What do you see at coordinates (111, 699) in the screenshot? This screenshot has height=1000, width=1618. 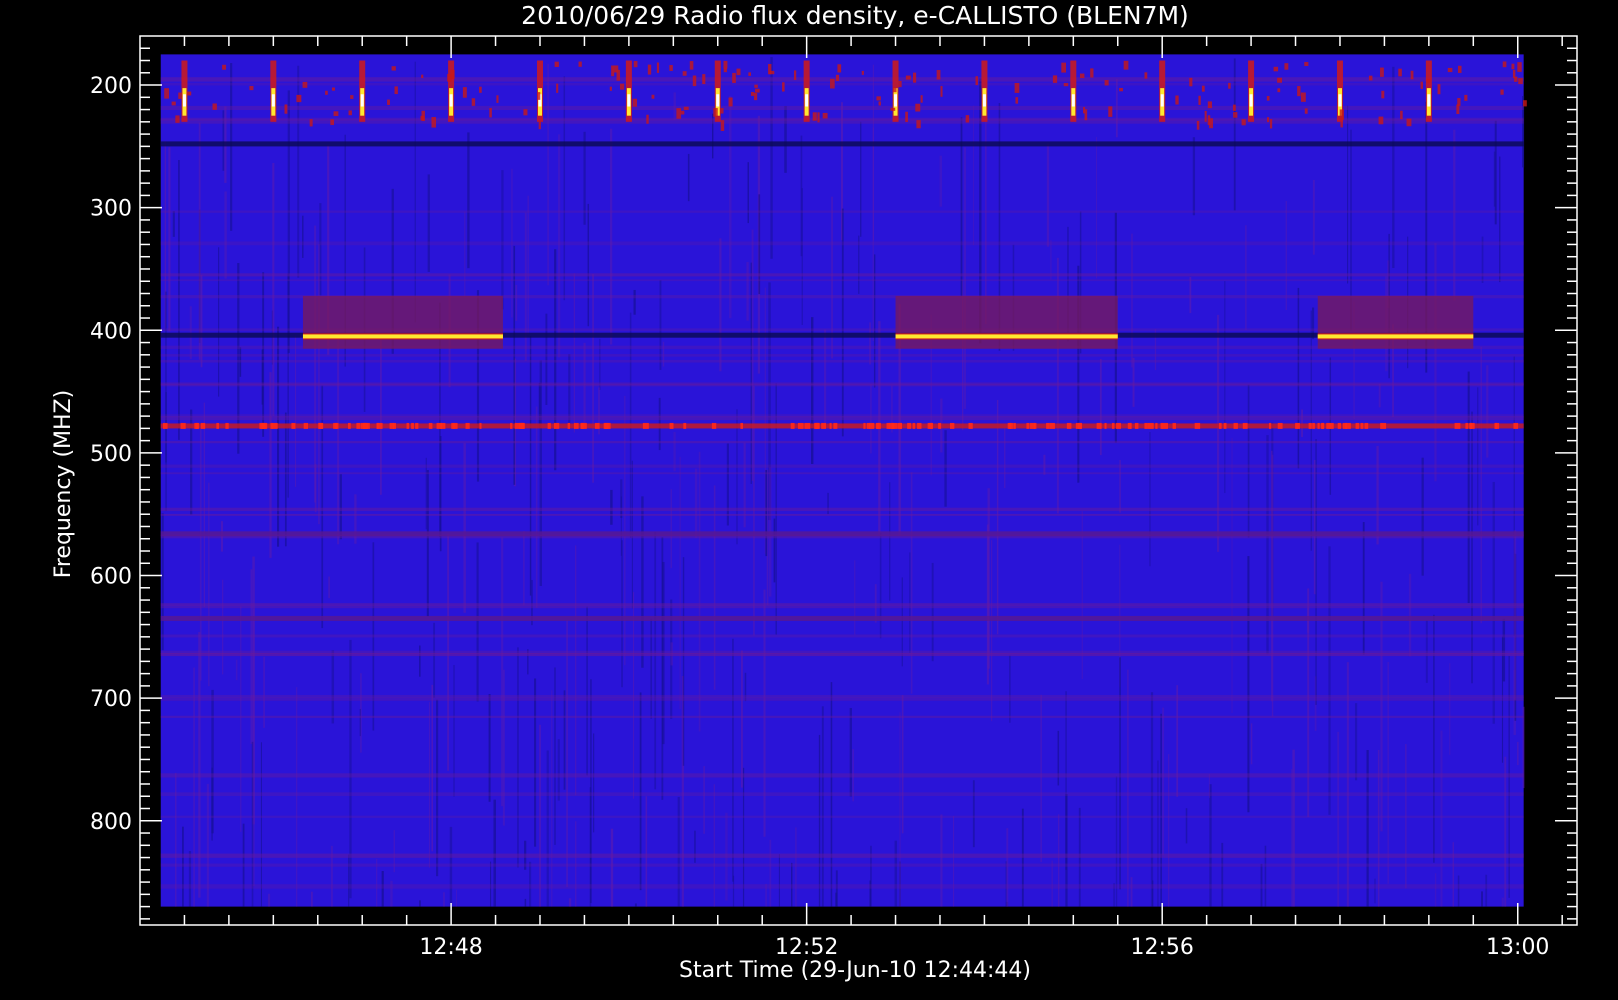 I see `y-tick-label: 700` at bounding box center [111, 699].